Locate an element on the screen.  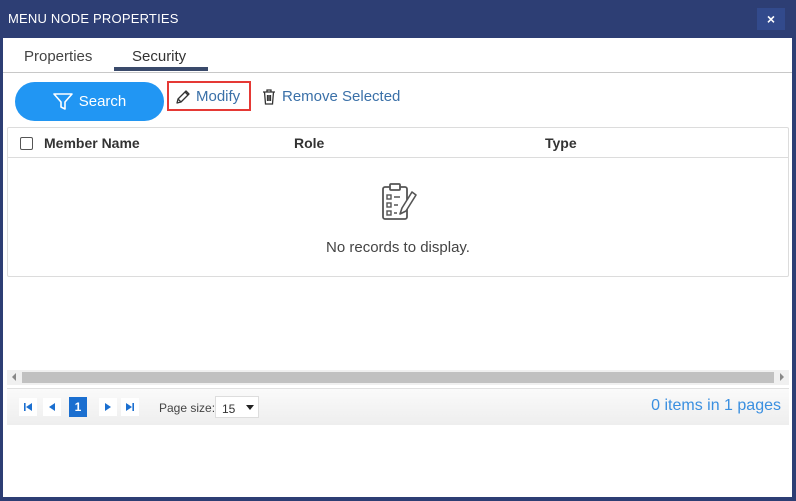
search-button: Search is located at coordinates (89, 101).